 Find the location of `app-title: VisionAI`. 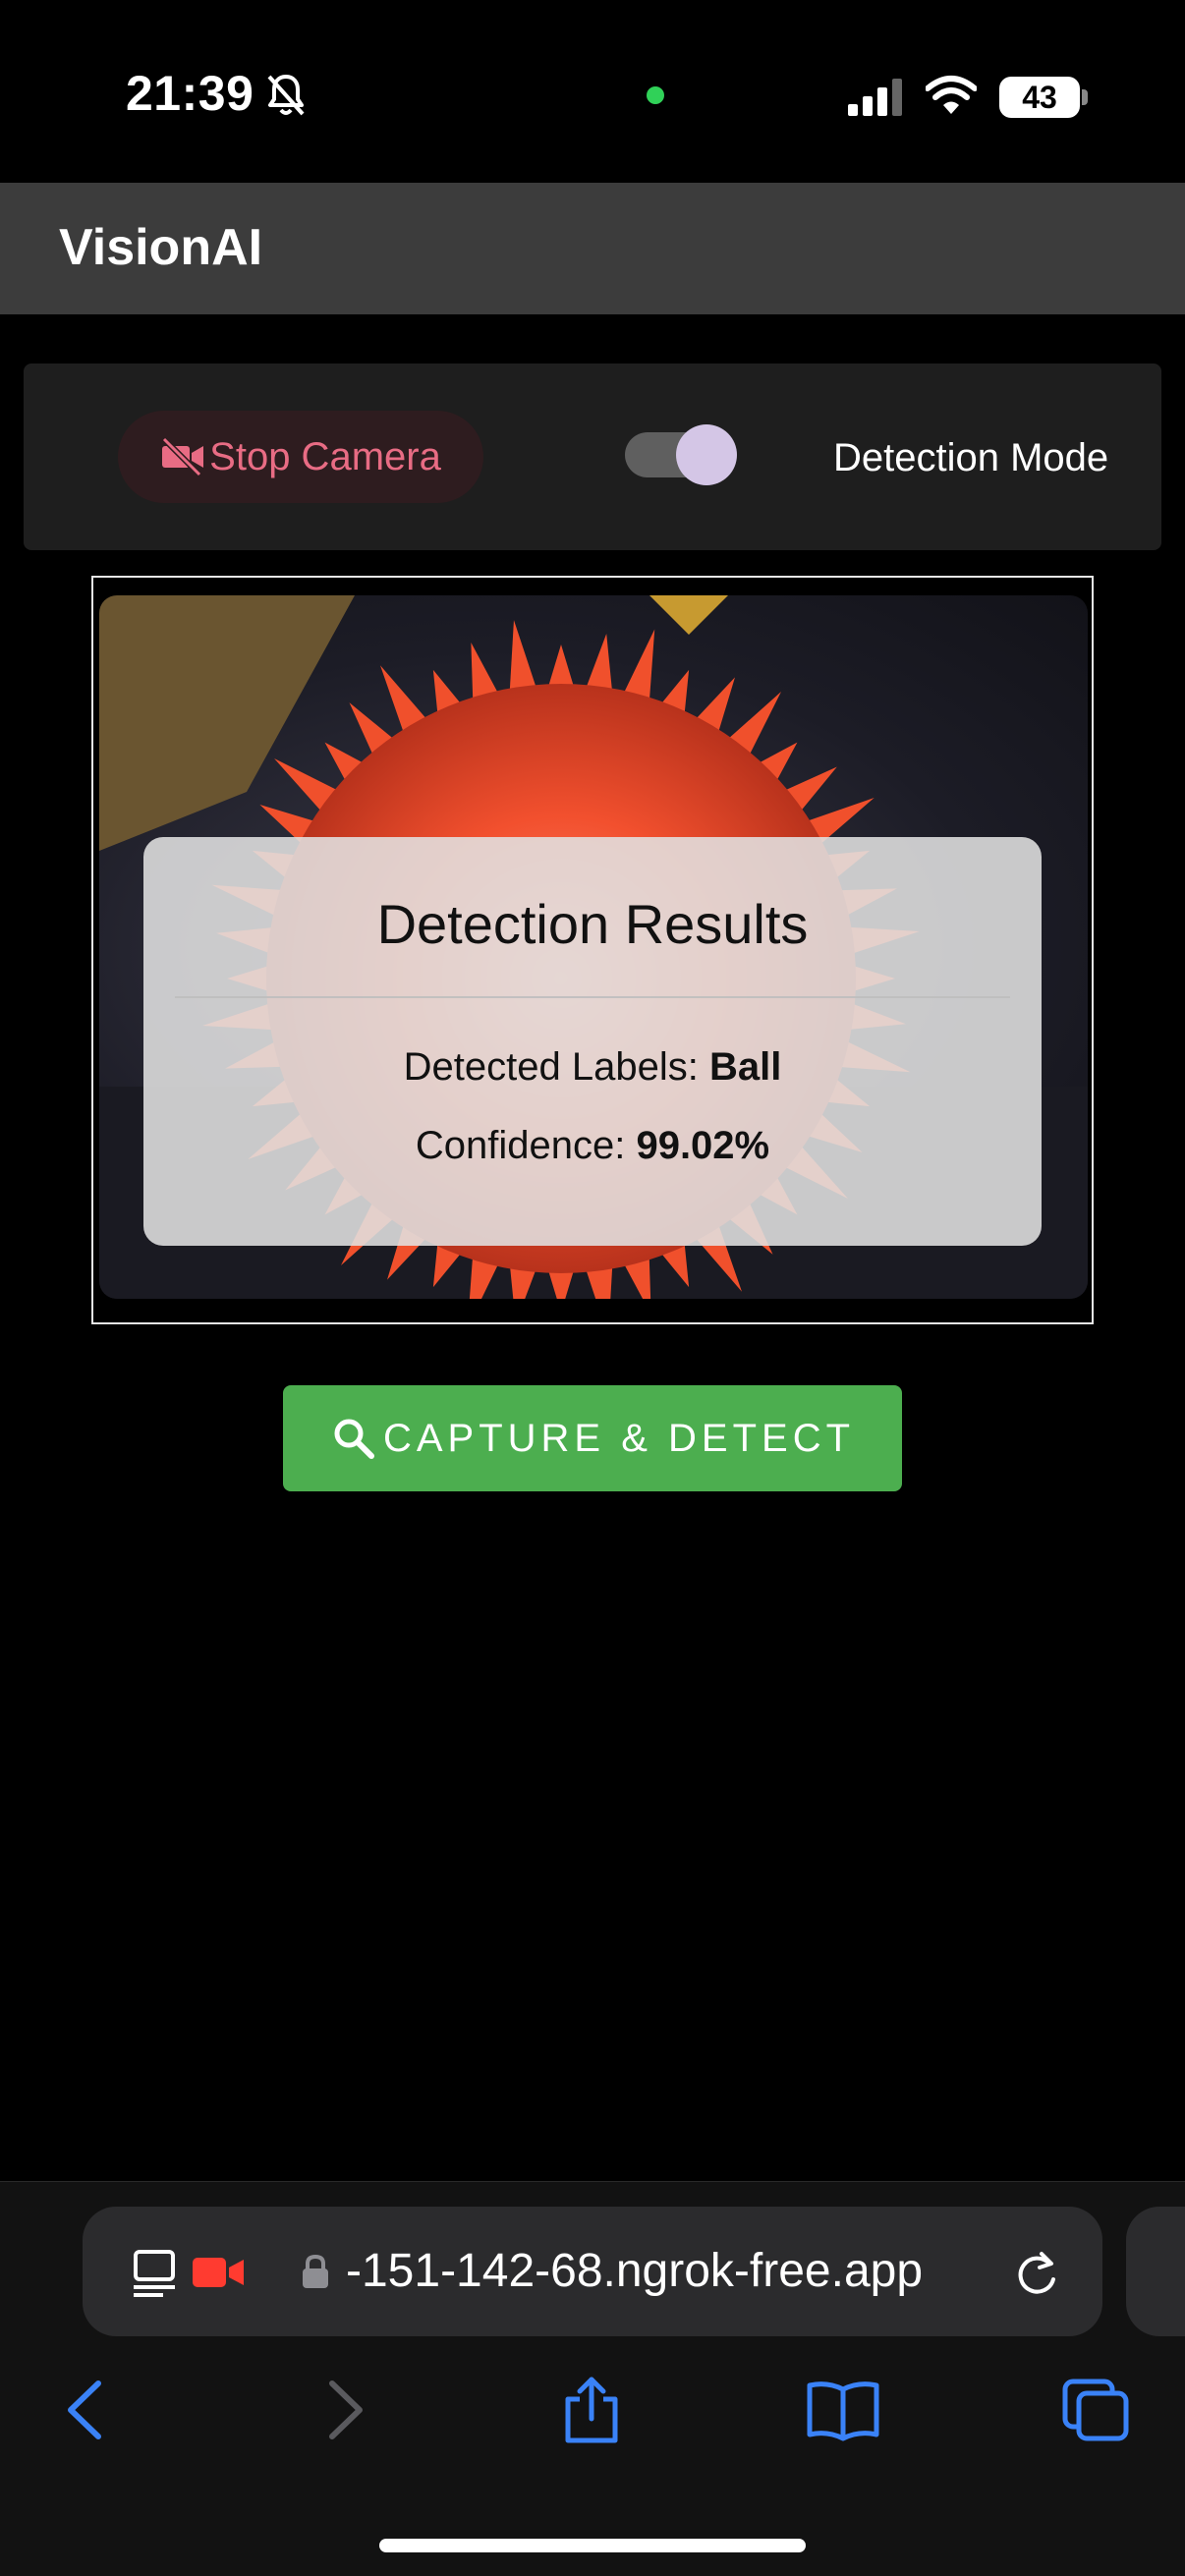

app-title: VisionAI is located at coordinates (161, 247).